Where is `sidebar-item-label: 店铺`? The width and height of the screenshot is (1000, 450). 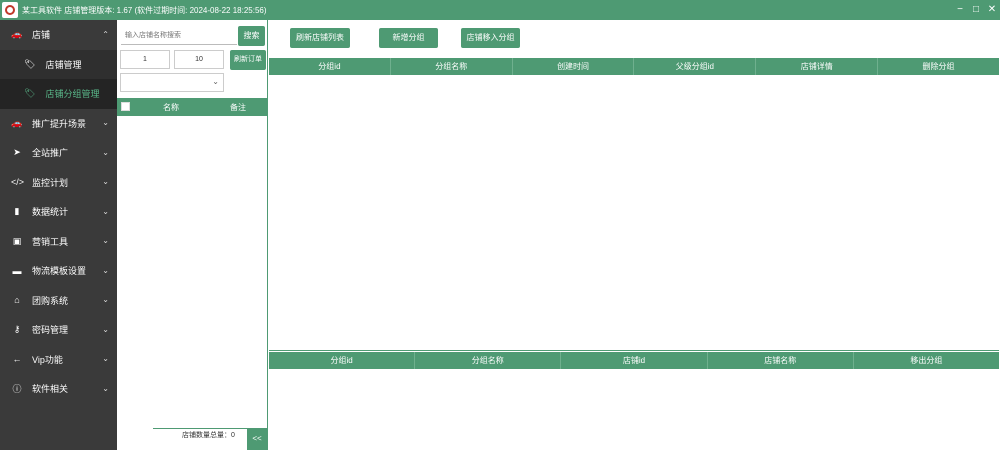 sidebar-item-label: 店铺 is located at coordinates (41, 35).